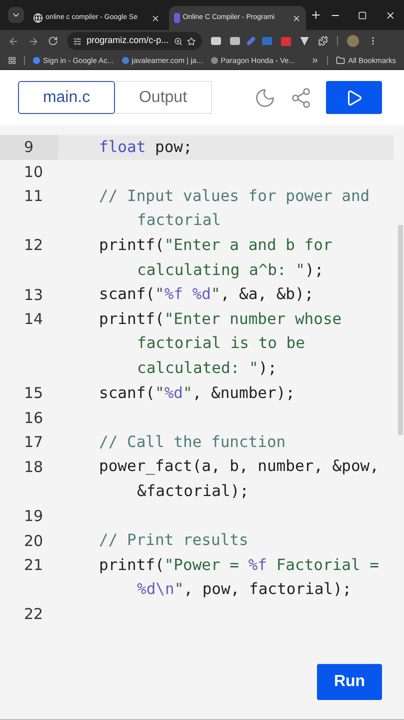 This screenshot has height=720, width=404. I want to click on code-line: // Input values for power and, so click(234, 196).